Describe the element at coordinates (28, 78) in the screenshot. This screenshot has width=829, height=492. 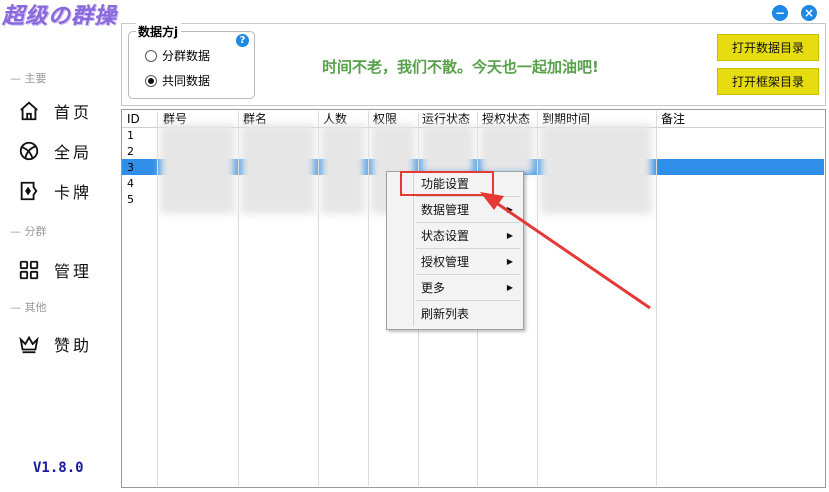
I see `sidebar-section-main: — 主要` at that location.